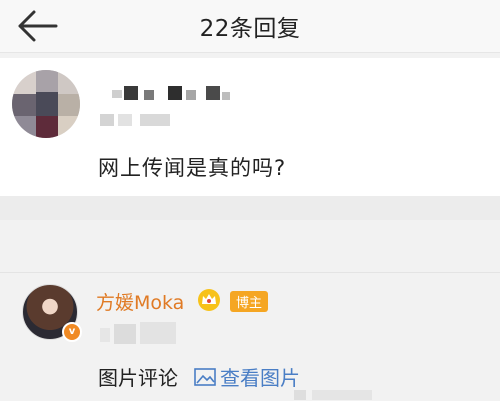 The height and width of the screenshot is (401, 500). What do you see at coordinates (72, 332) in the screenshot?
I see `vip-badge-icon: v` at bounding box center [72, 332].